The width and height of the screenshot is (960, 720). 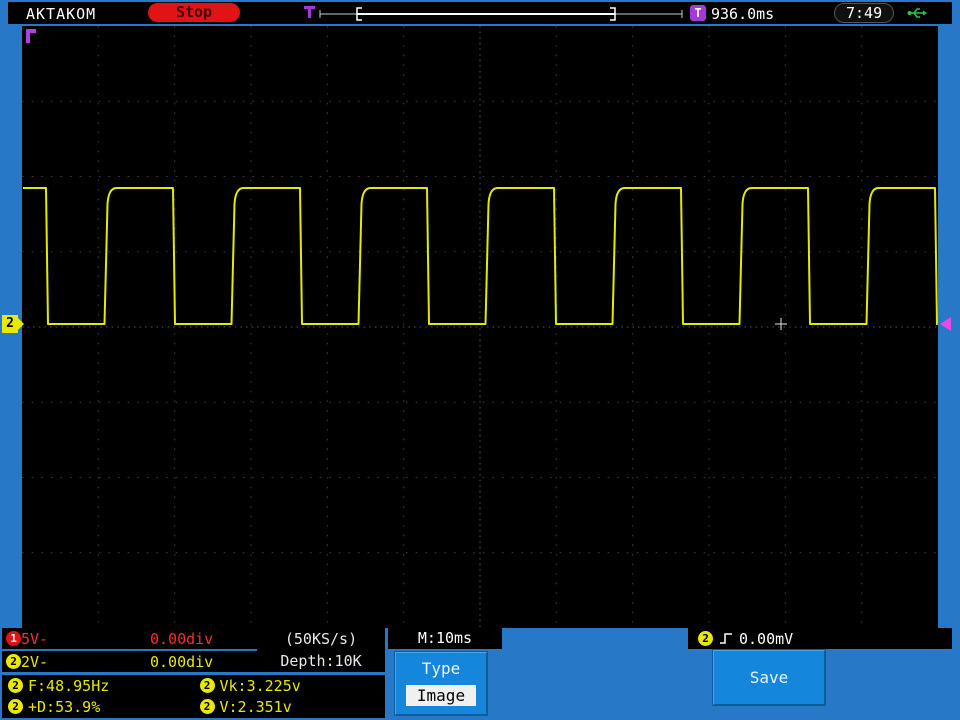 I want to click on channel1-badge-icon: 1, so click(x=13, y=638).